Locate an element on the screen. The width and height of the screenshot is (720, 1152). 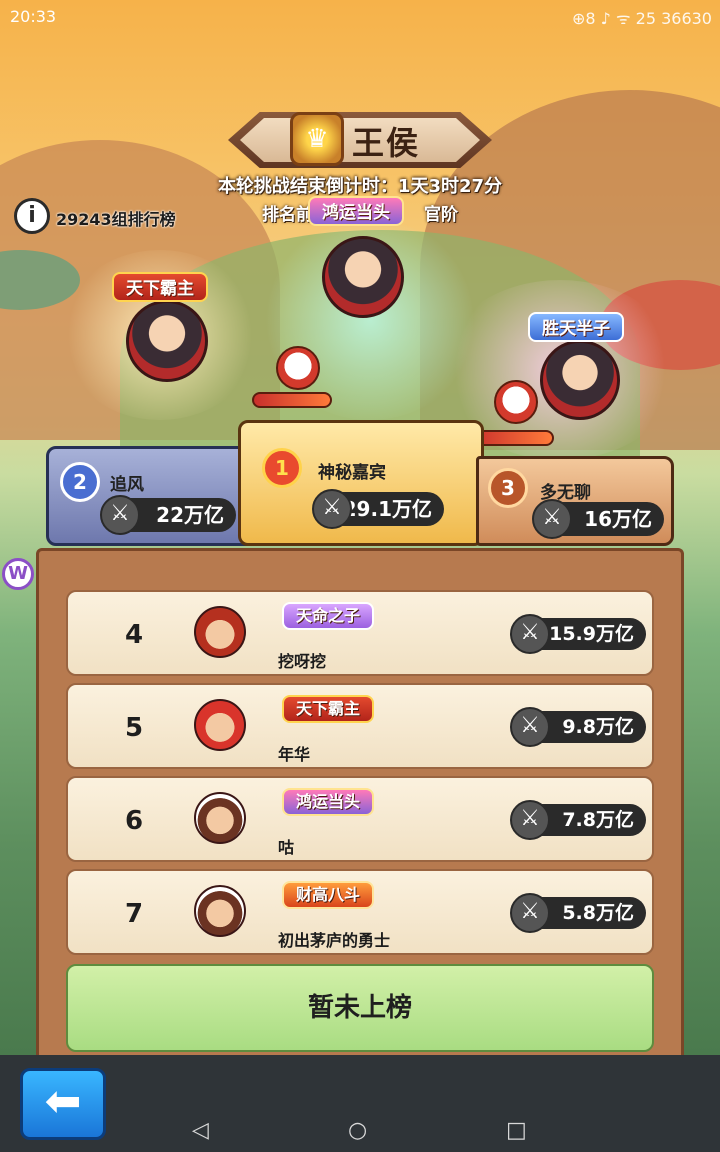
row-rank: 5 is located at coordinates (134, 728).